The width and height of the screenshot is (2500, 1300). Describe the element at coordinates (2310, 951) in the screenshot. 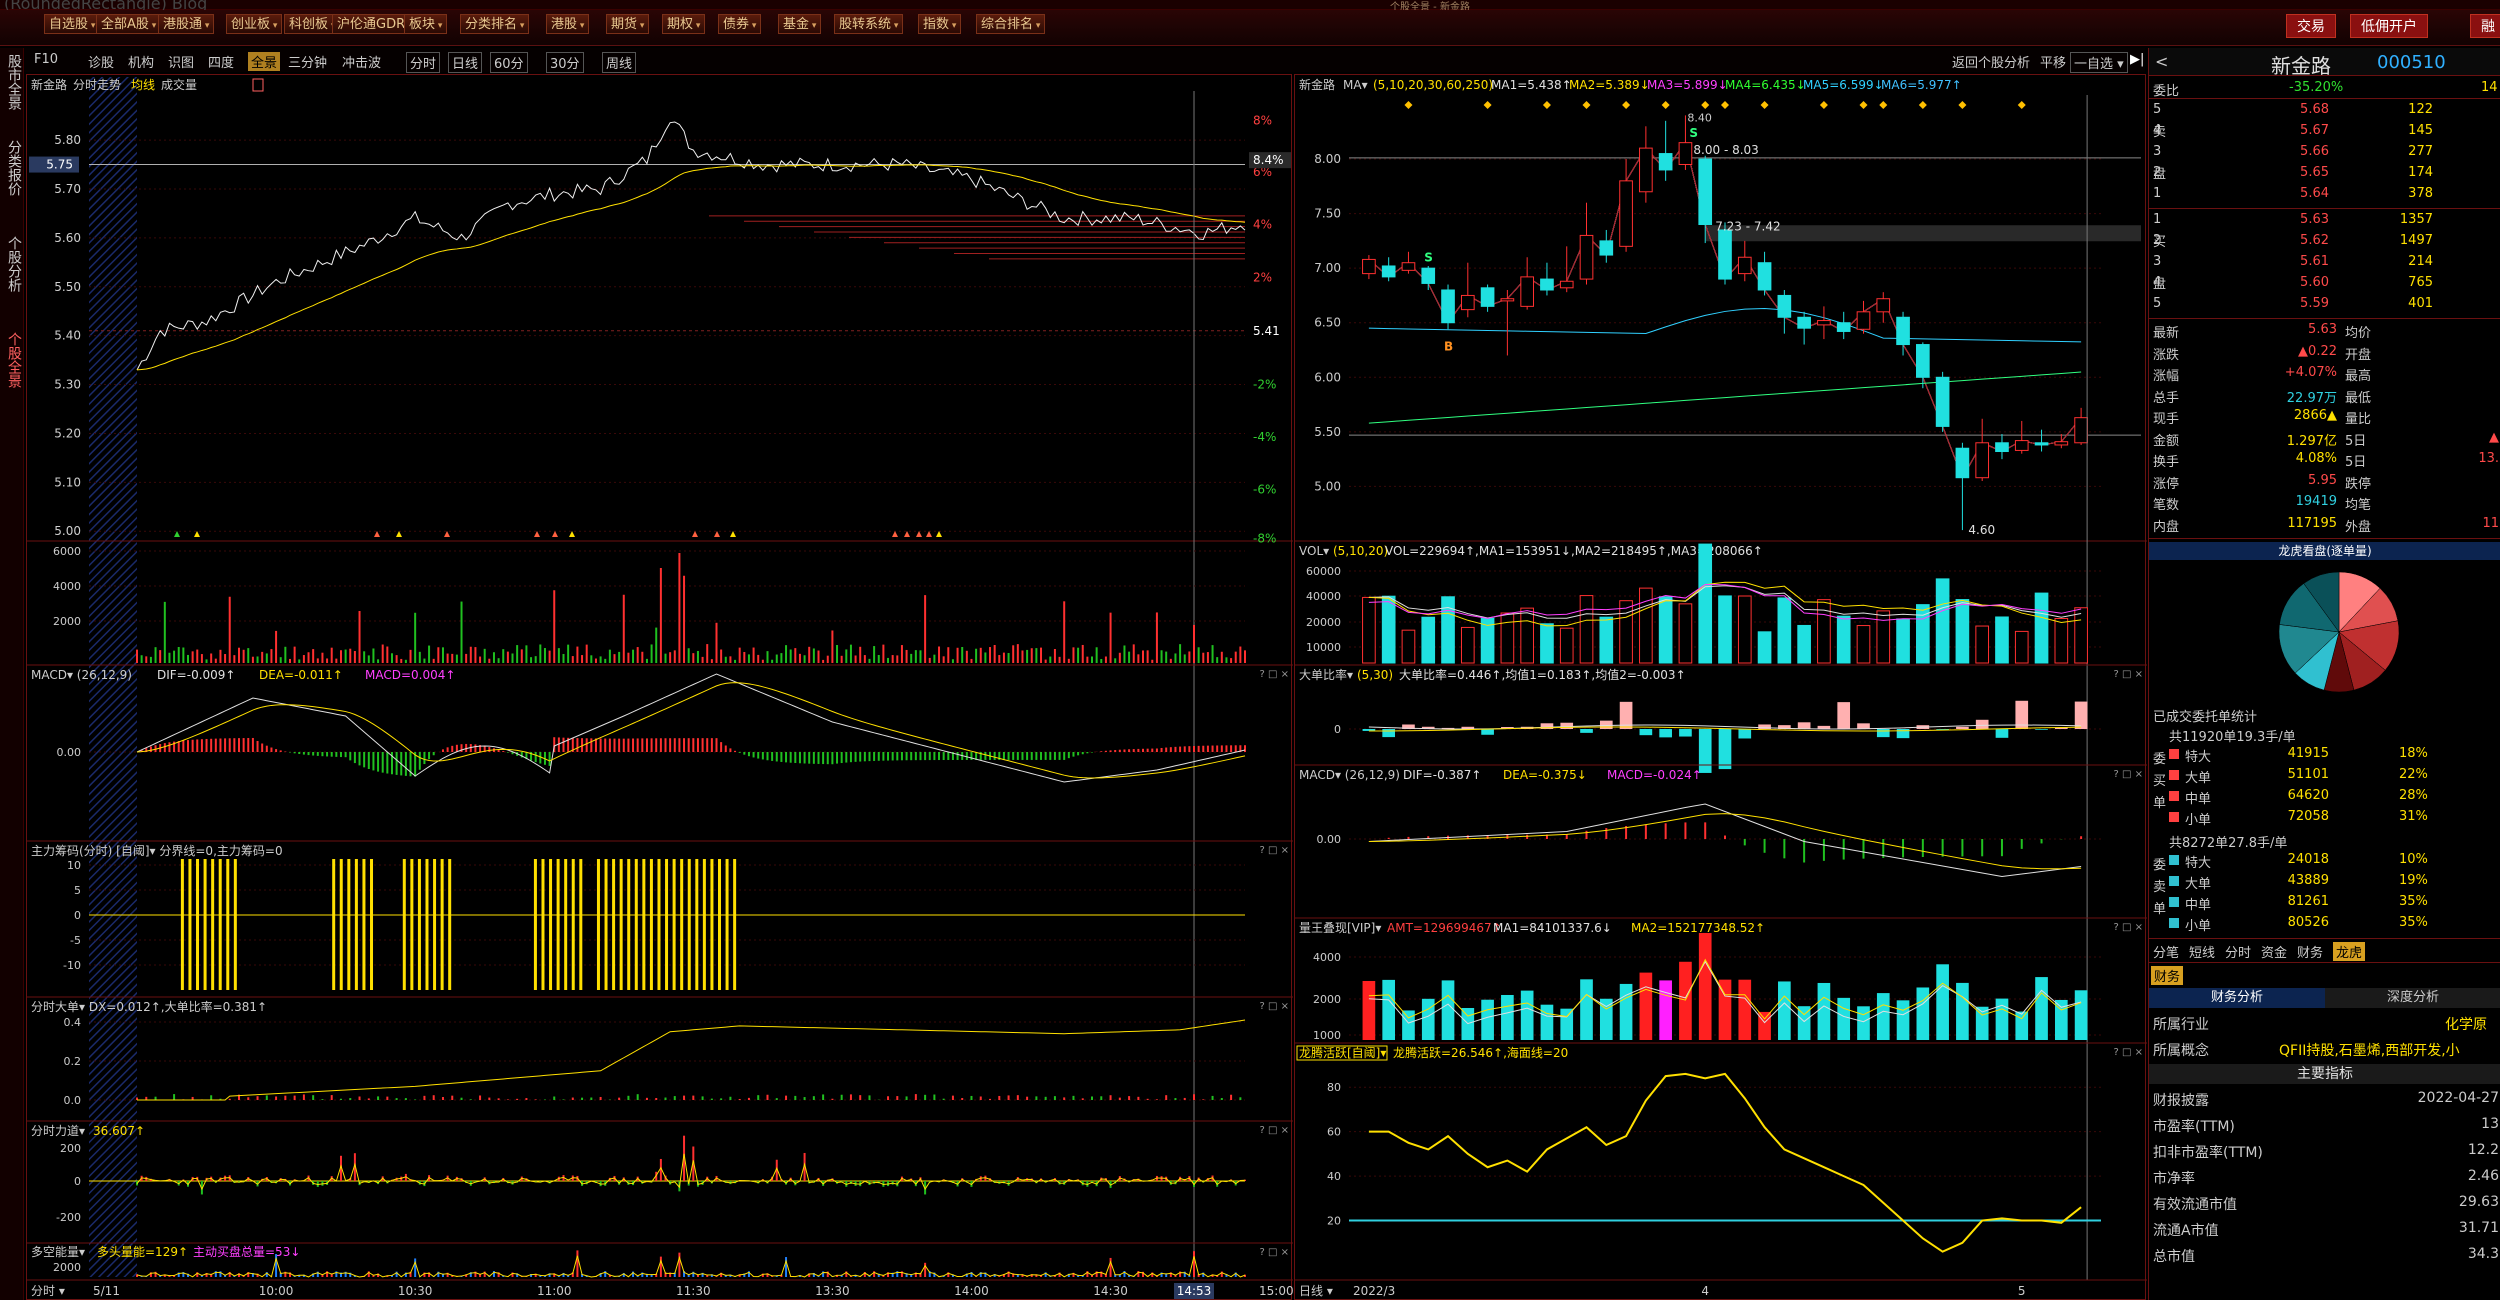

I see `dragon-tab-4: 财务` at that location.